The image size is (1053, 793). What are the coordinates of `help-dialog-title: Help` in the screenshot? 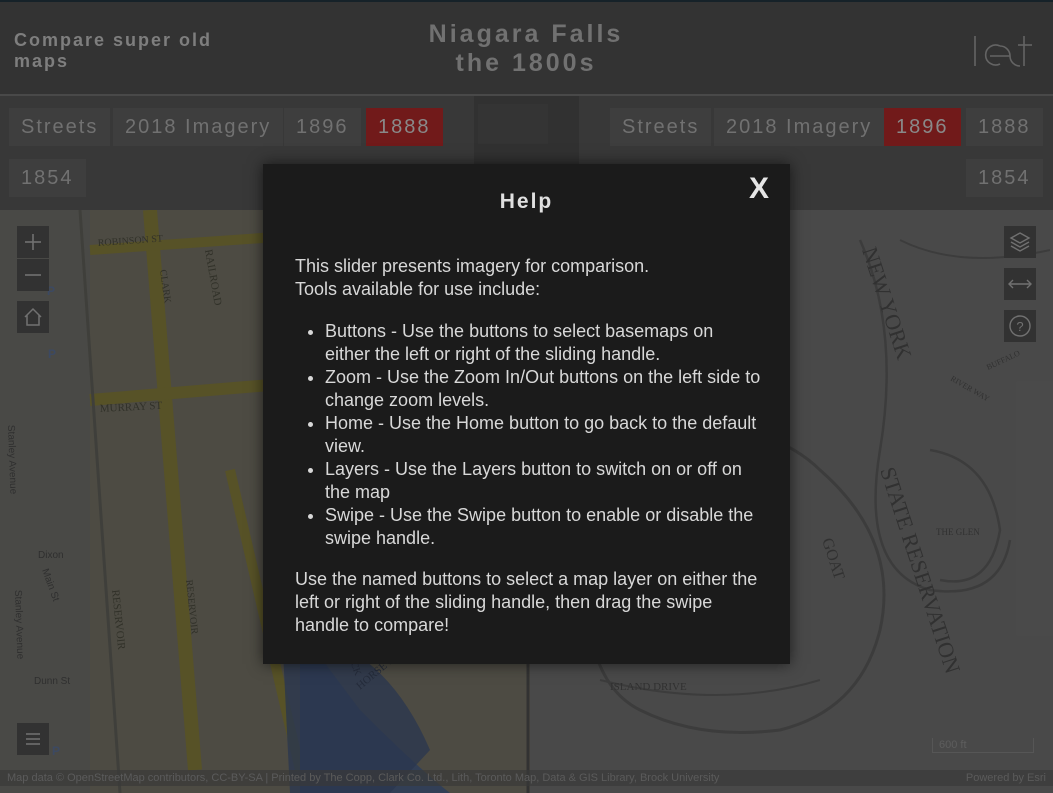 It's located at (526, 201).